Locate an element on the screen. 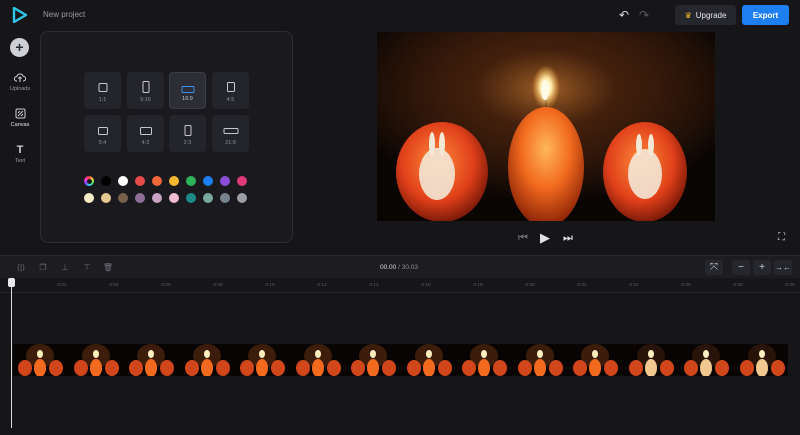 The image size is (800, 435). ruler-tick-label: 0:24 is located at coordinates (634, 285).